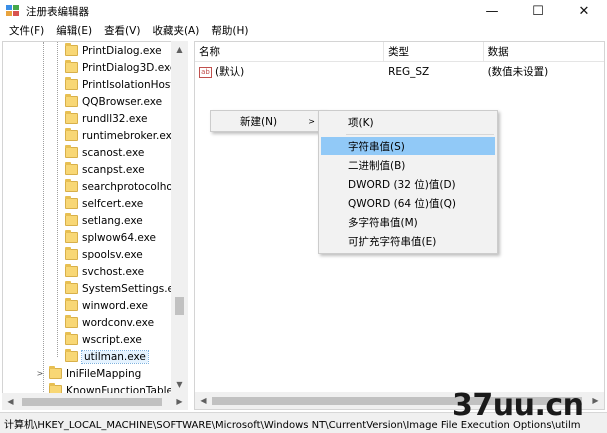 The height and width of the screenshot is (433, 607). Describe the element at coordinates (106, 118) in the screenshot. I see `tree-item: rundll32.exe` at that location.